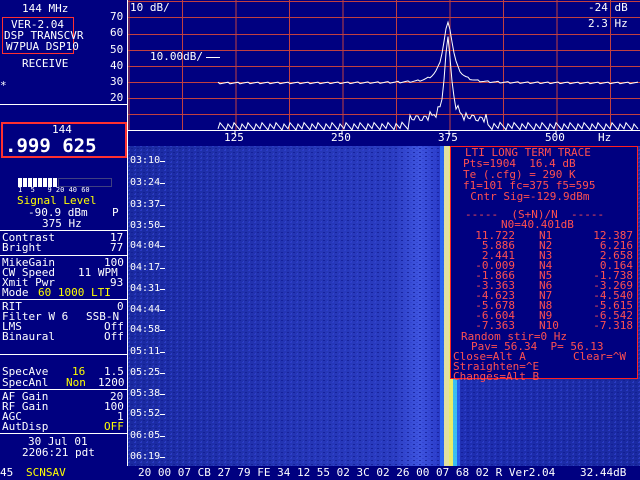 The height and width of the screenshot is (480, 640). What do you see at coordinates (145, 413) in the screenshot?
I see `wf-time: 05:52` at bounding box center [145, 413].